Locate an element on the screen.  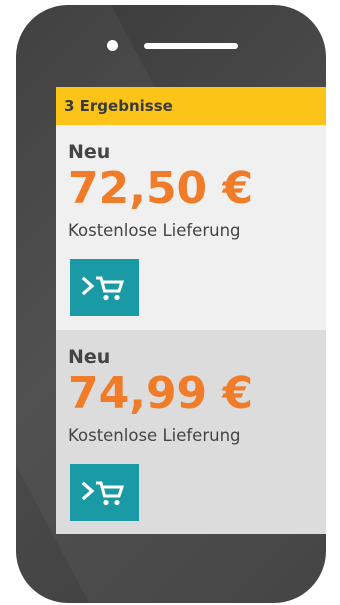
offer-price: 72,50 € is located at coordinates (161, 188).